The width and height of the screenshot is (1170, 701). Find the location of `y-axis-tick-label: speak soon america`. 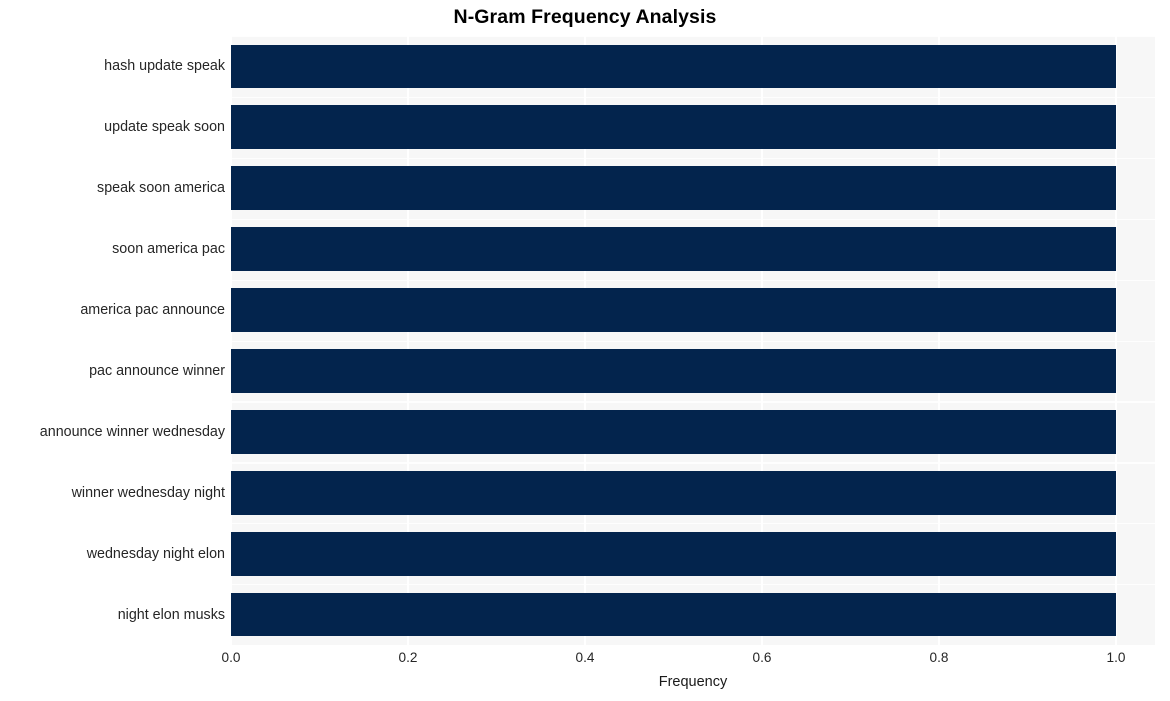

y-axis-tick-label: speak soon america is located at coordinates (161, 188).